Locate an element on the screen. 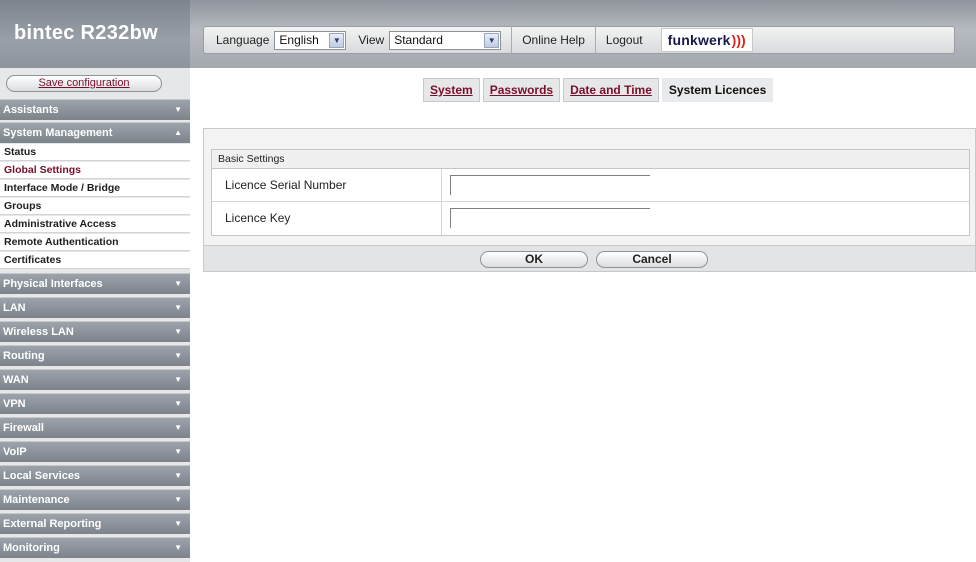 The height and width of the screenshot is (562, 976). menu-label: Local Services is located at coordinates (42, 476).